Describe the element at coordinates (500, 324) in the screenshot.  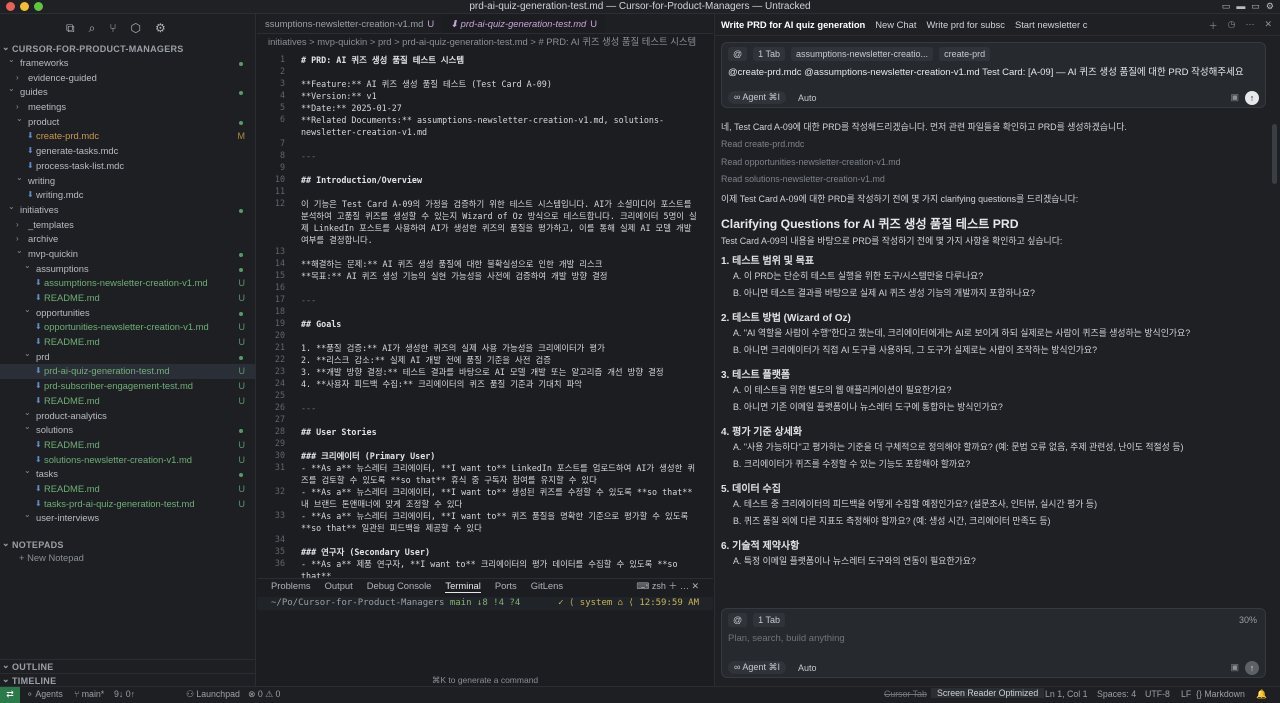
I see `code-line: ## Goals` at that location.